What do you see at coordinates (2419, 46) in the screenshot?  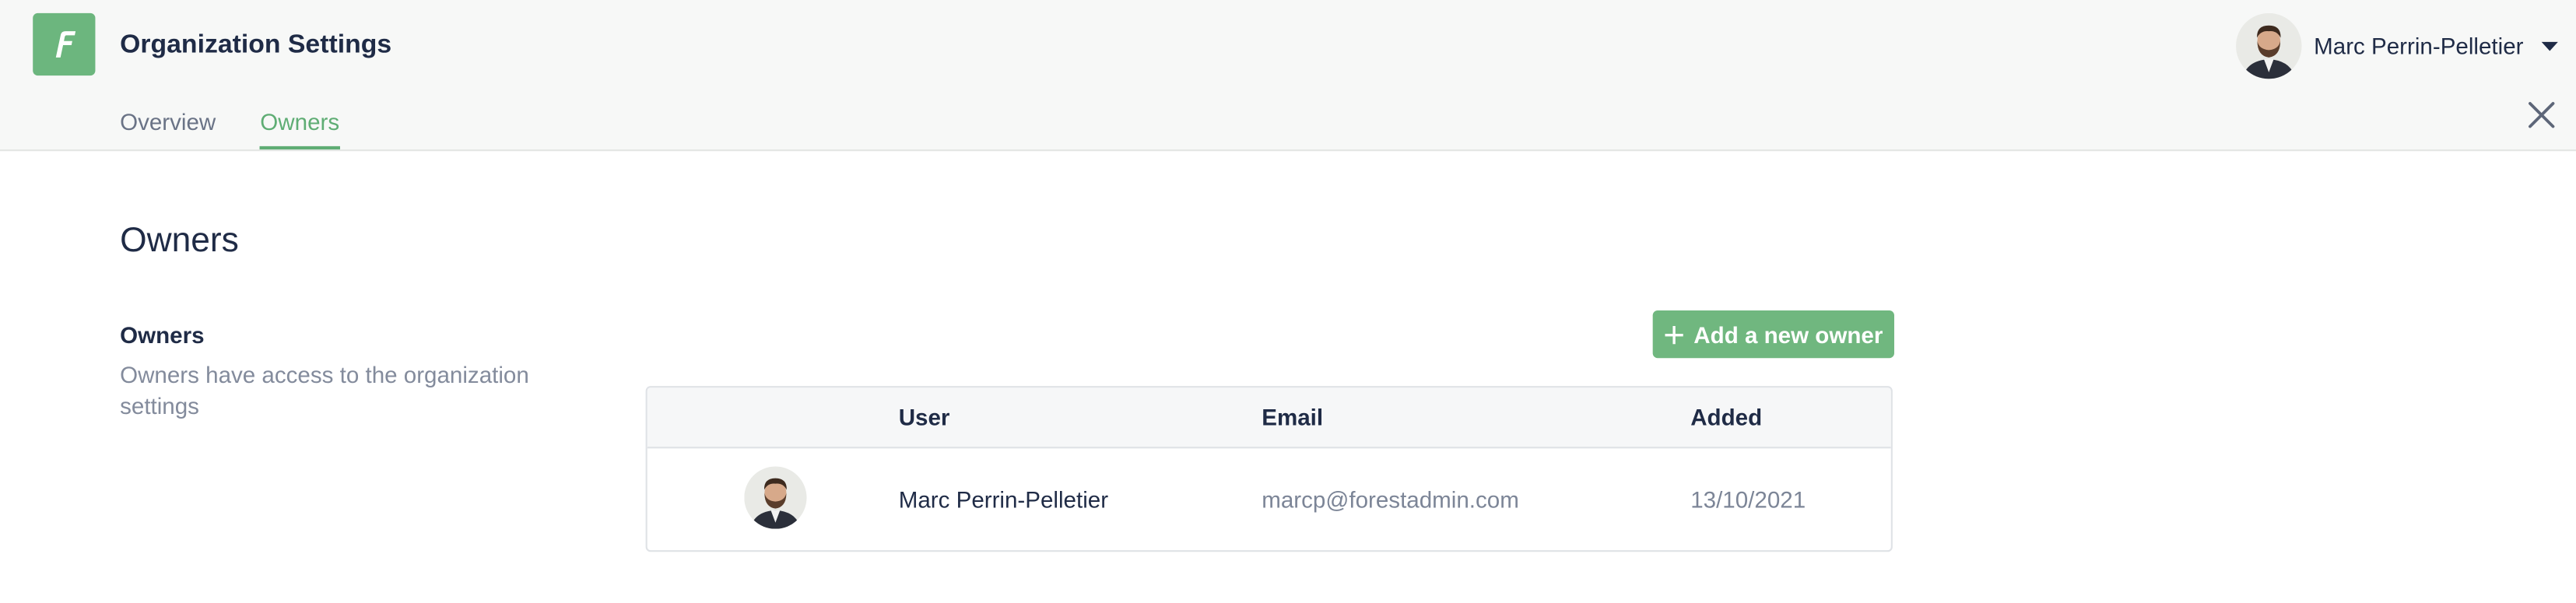 I see `user-name: Marc Perrin-Pelletier` at bounding box center [2419, 46].